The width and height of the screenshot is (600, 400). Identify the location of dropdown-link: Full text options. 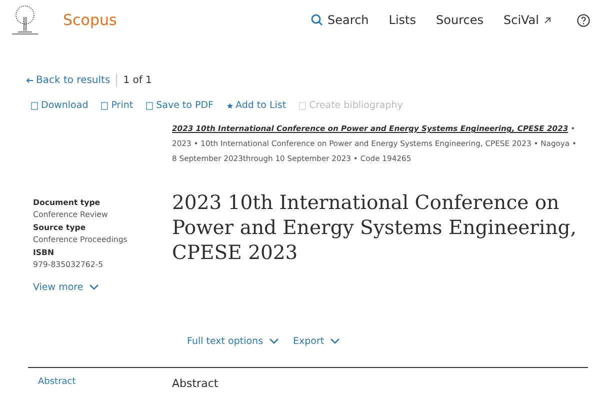
(233, 341).